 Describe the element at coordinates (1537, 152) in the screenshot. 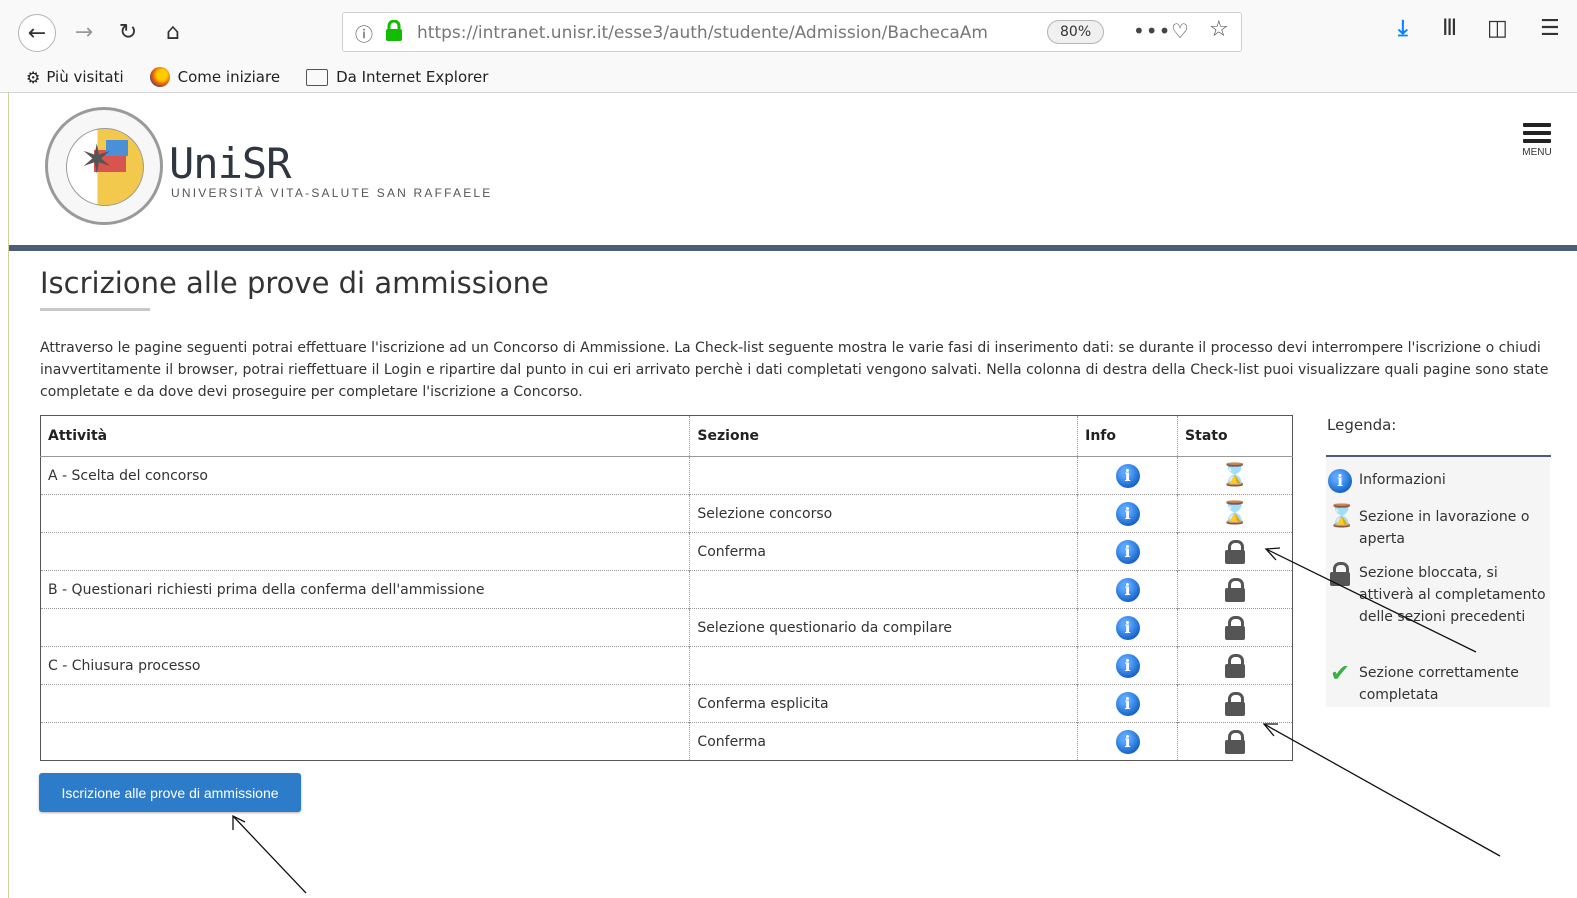

I see `menu-label: MENU` at that location.